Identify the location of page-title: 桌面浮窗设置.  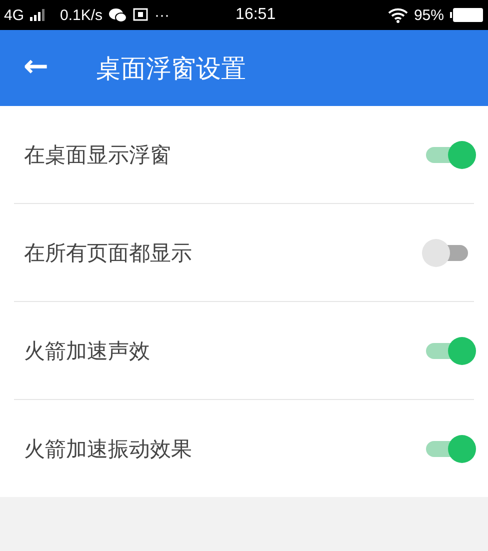
(171, 68).